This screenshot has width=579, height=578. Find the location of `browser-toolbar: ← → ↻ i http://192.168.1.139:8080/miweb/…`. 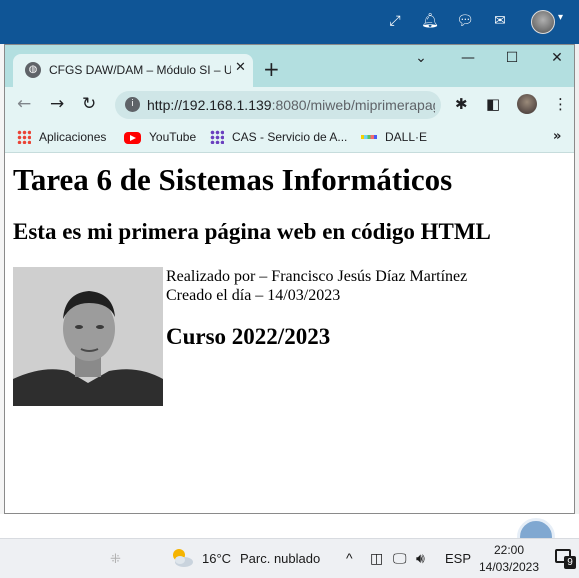

browser-toolbar: ← → ↻ i http://192.168.1.139:8080/miweb/… is located at coordinates (289, 105).